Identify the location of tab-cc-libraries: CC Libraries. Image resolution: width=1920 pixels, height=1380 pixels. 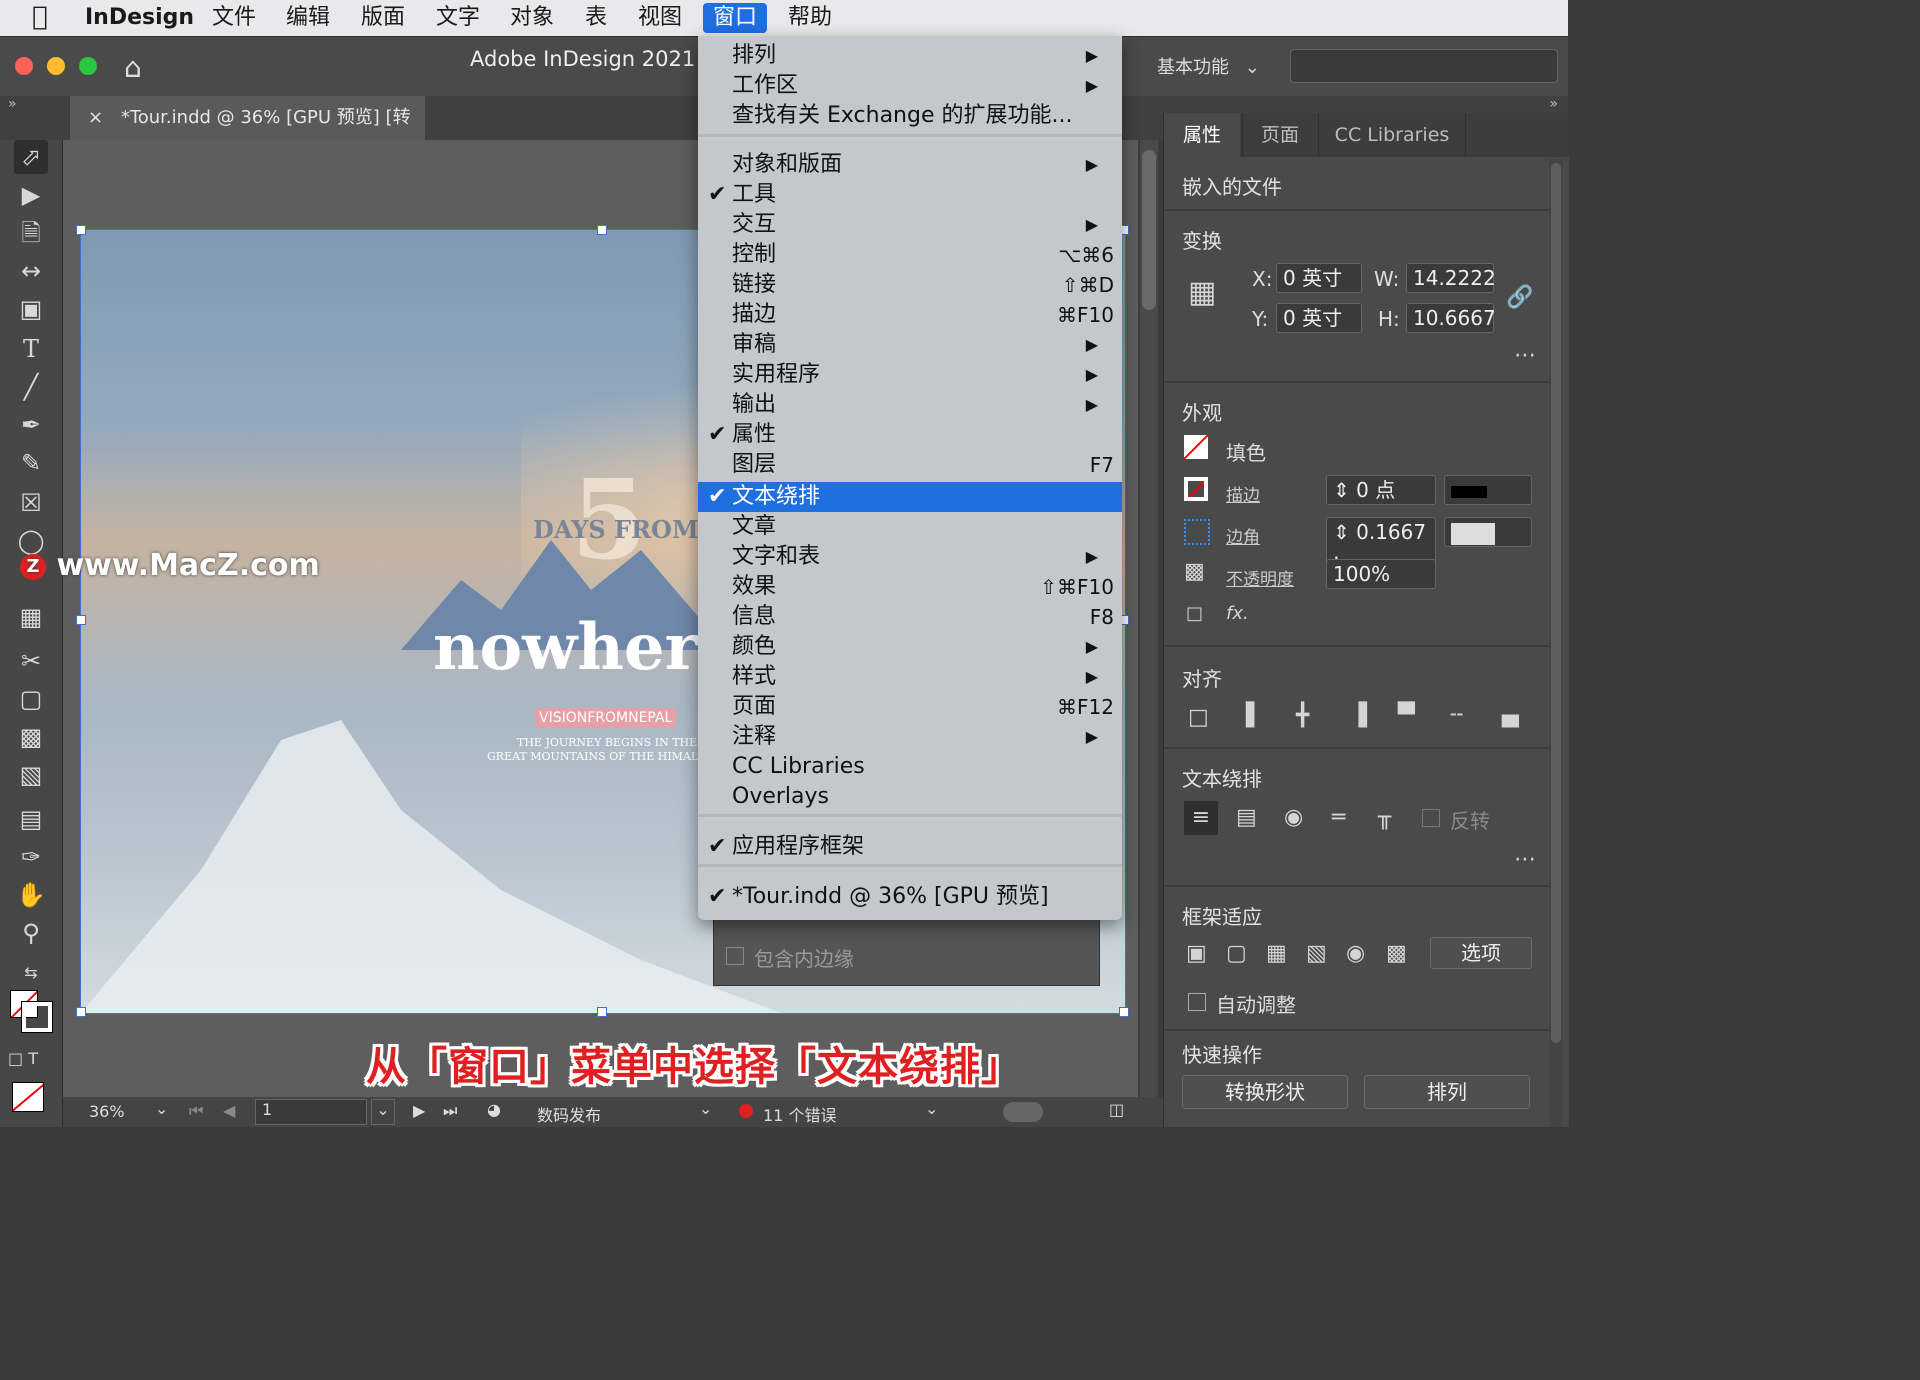
(1392, 135).